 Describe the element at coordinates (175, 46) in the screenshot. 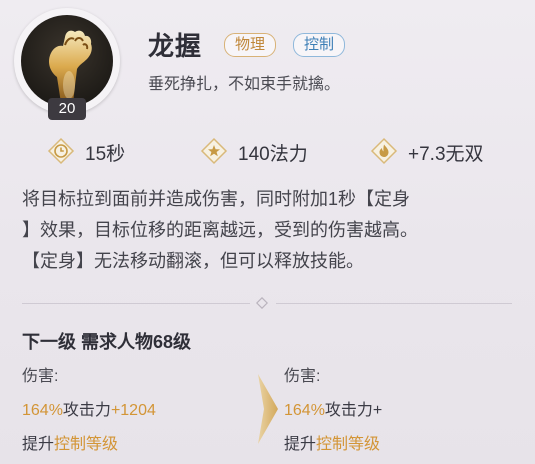

I see `skill-name: 龙握` at that location.